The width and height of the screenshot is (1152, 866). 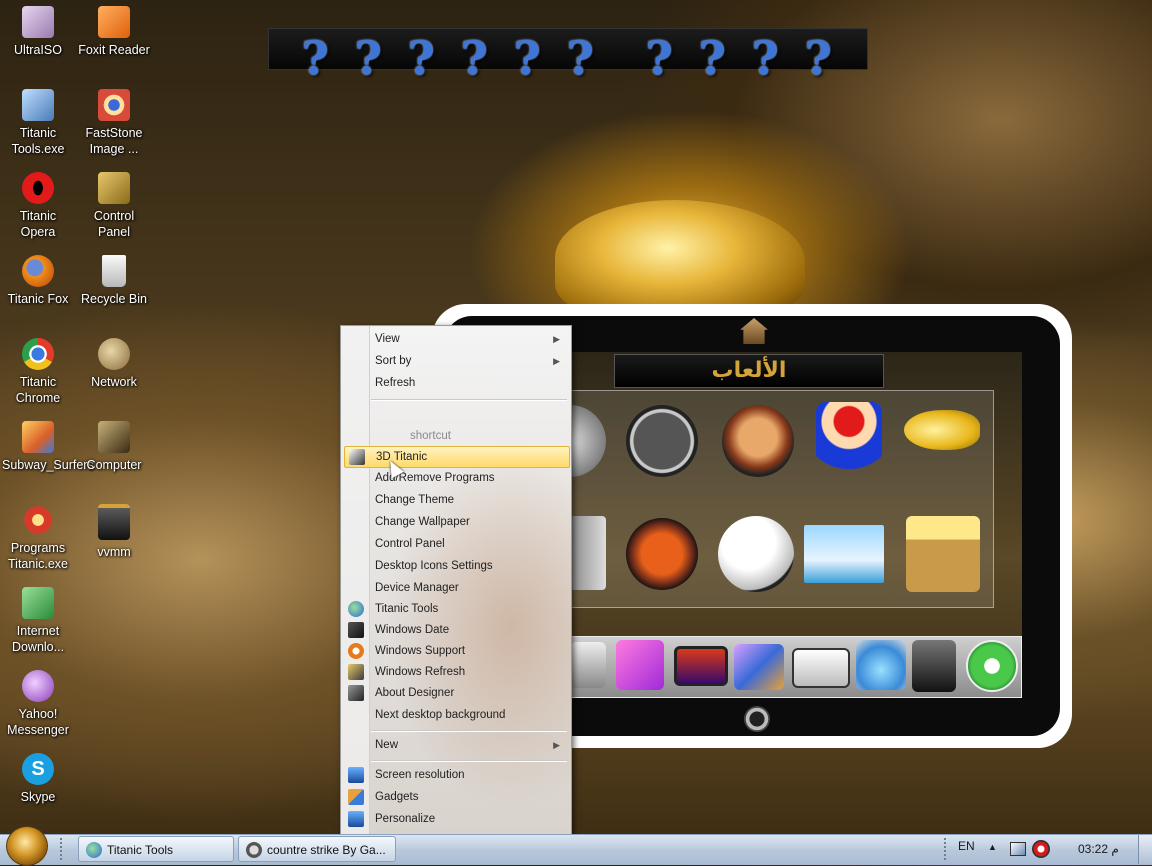 What do you see at coordinates (430, 436) in the screenshot?
I see `menu-item-label: shortcut` at bounding box center [430, 436].